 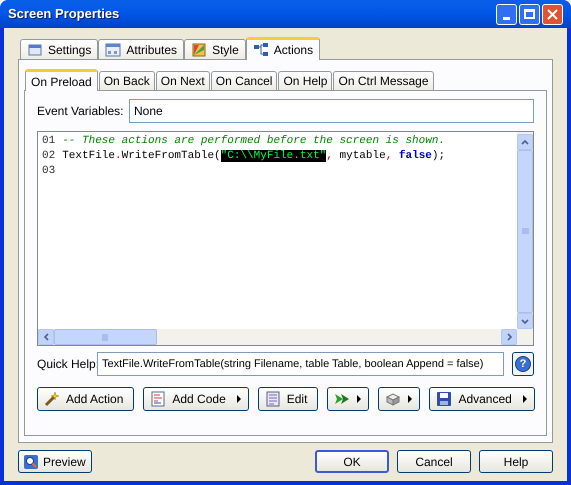 I want to click on close-button, so click(x=552, y=14).